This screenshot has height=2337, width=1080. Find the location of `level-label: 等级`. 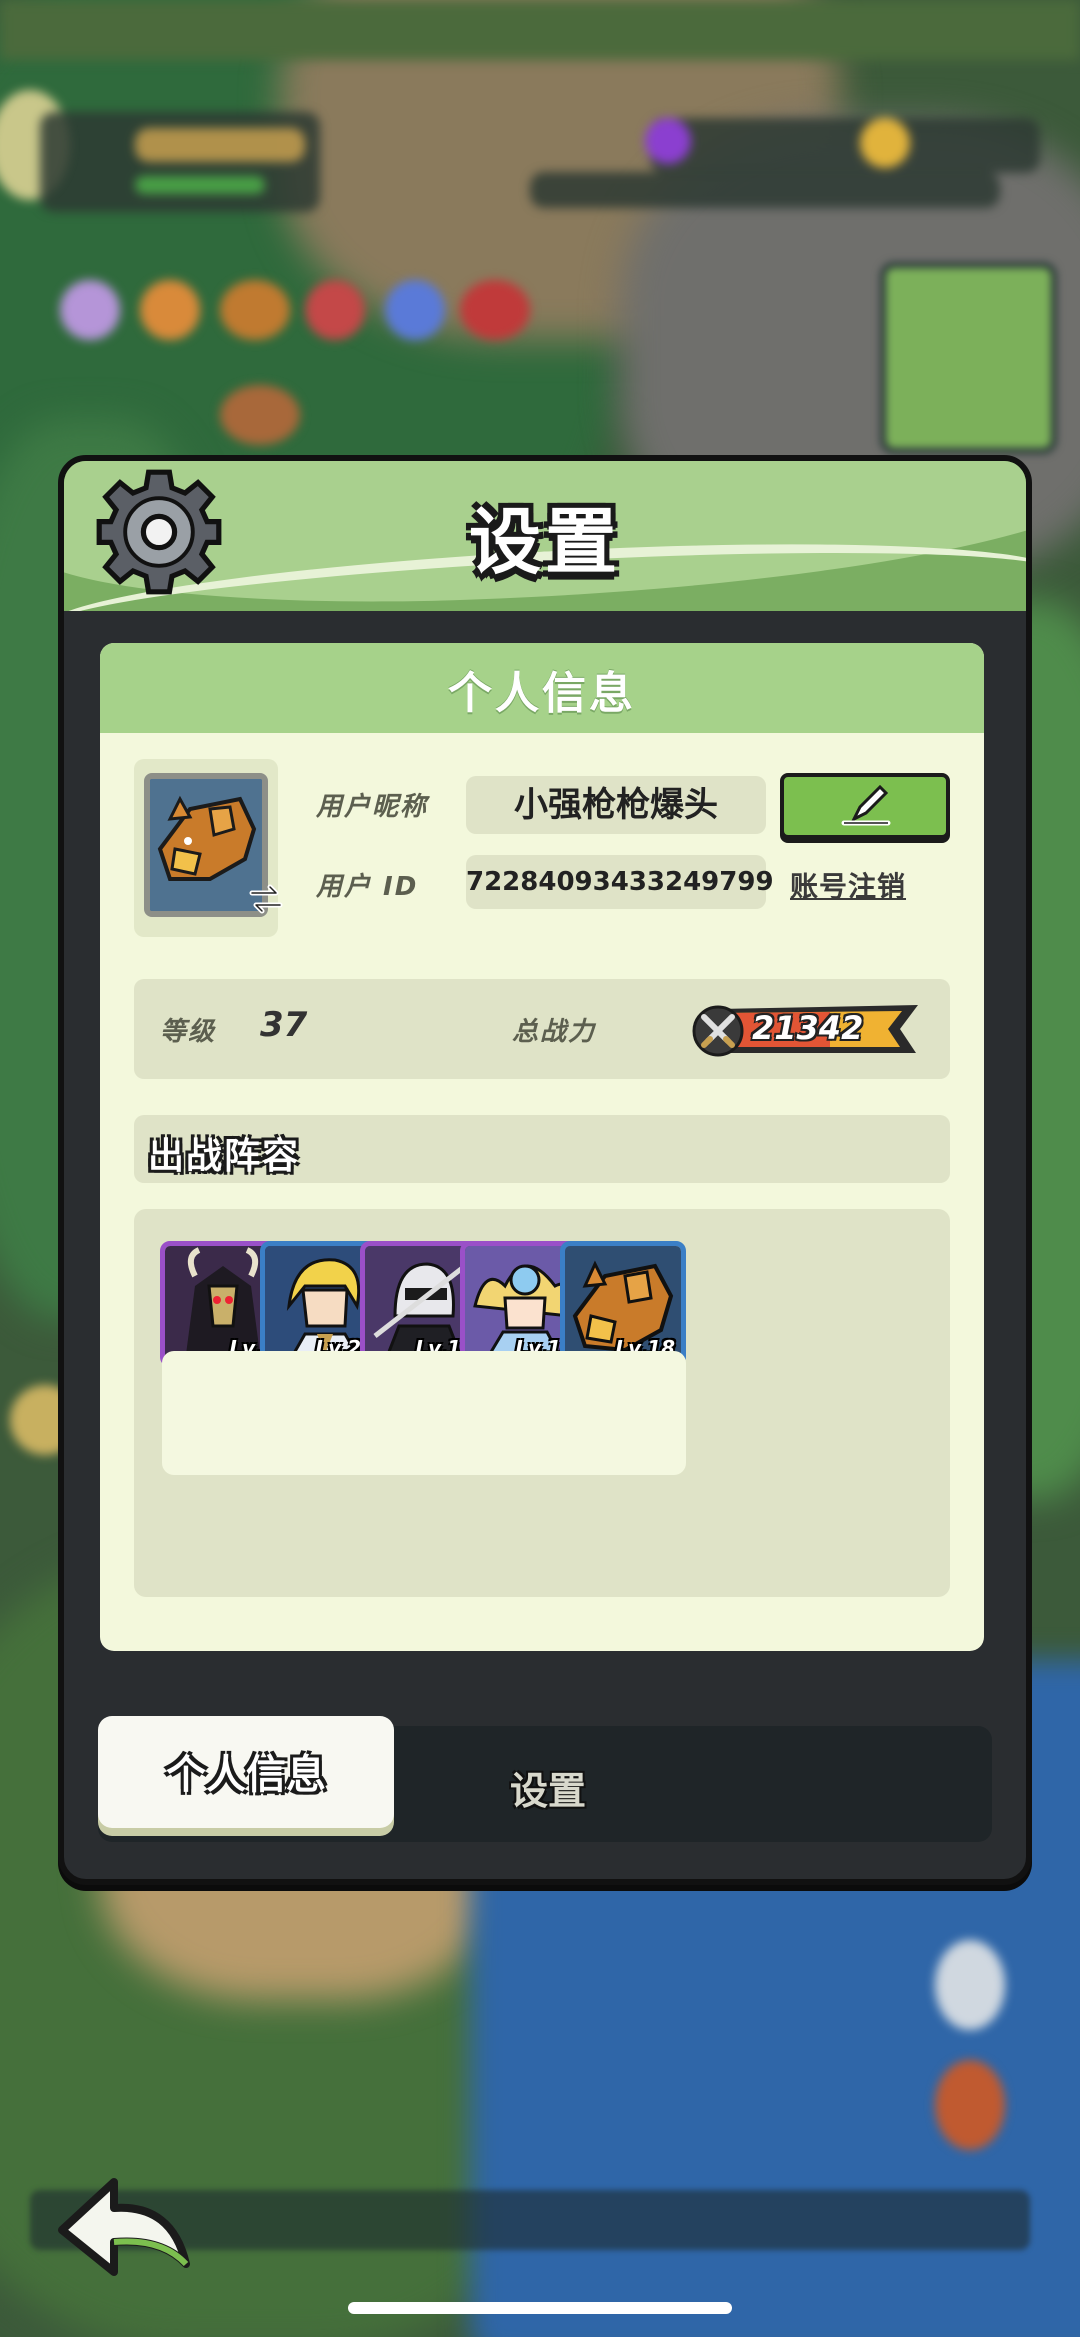

level-label: 等级 is located at coordinates (188, 1032).